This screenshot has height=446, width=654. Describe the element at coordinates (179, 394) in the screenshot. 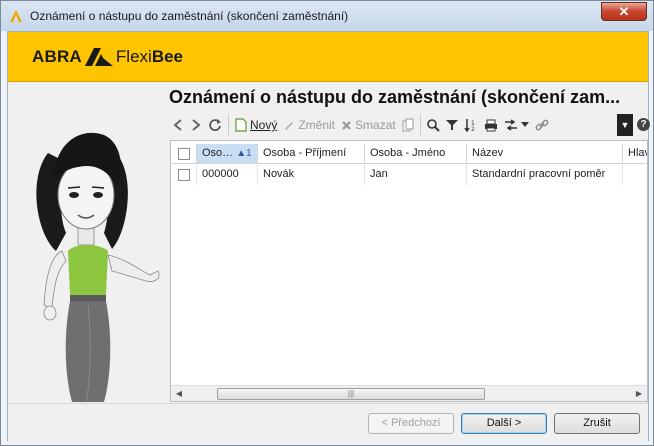

I see `scroll-left-arrow-icon: ◀` at that location.